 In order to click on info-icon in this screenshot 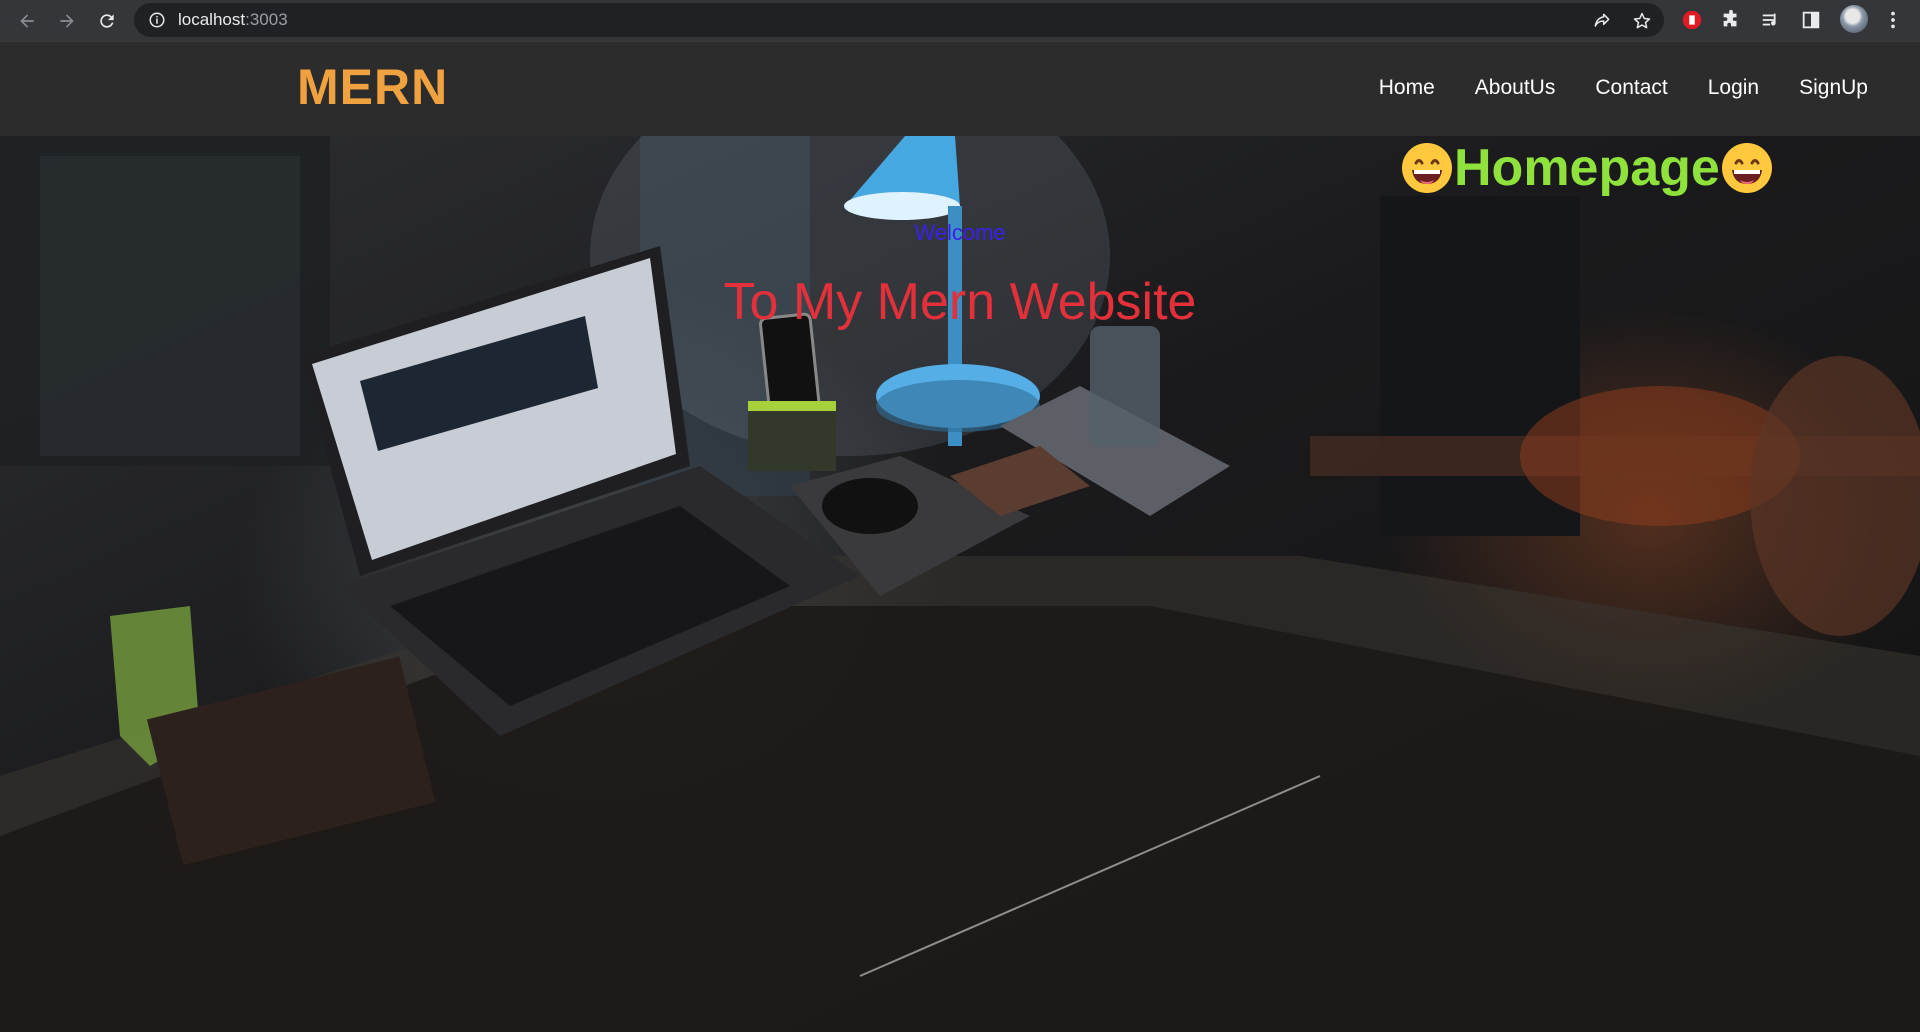, I will do `click(157, 20)`.